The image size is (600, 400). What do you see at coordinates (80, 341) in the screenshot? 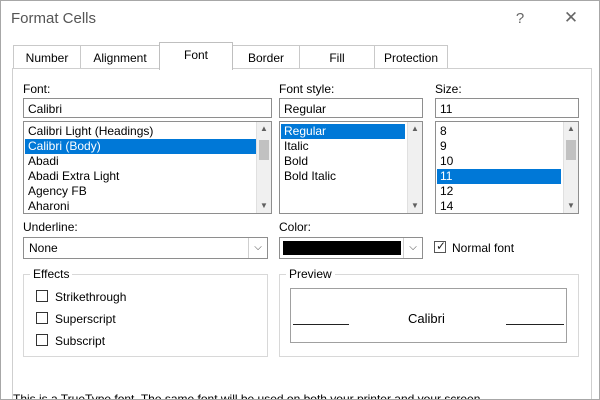
I see `subscript-label: Subscript` at bounding box center [80, 341].